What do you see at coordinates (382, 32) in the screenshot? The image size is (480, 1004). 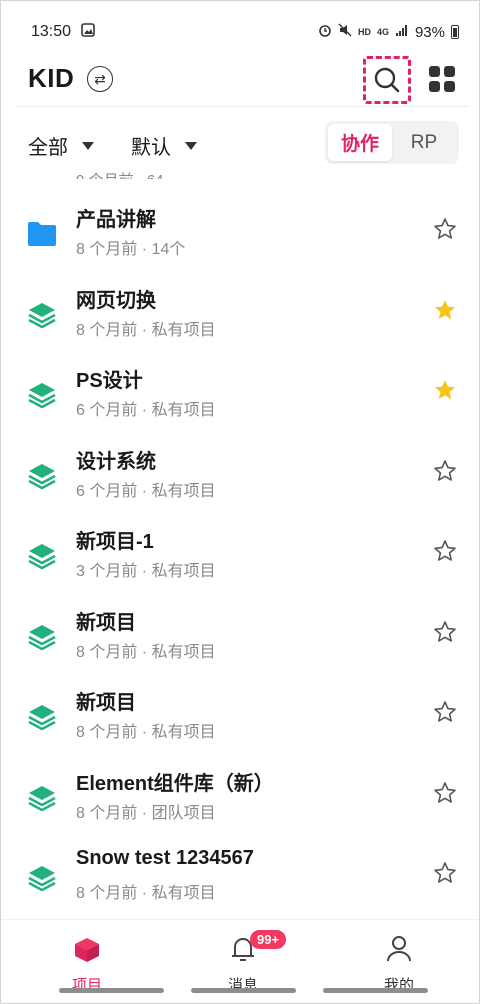 I see `network-indicator: 4G` at bounding box center [382, 32].